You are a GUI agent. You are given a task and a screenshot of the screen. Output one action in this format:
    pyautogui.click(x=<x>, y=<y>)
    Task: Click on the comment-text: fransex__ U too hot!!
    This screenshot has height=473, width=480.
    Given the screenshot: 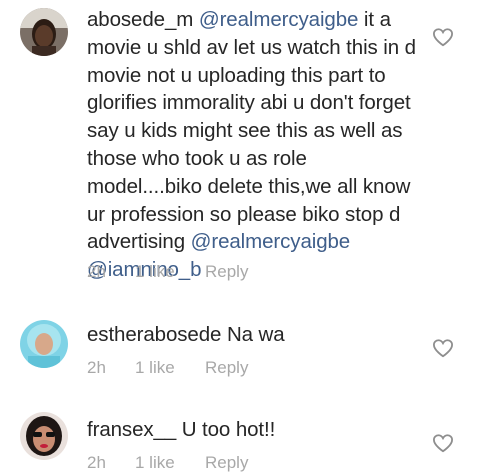 What is the action you would take?
    pyautogui.click(x=257, y=430)
    